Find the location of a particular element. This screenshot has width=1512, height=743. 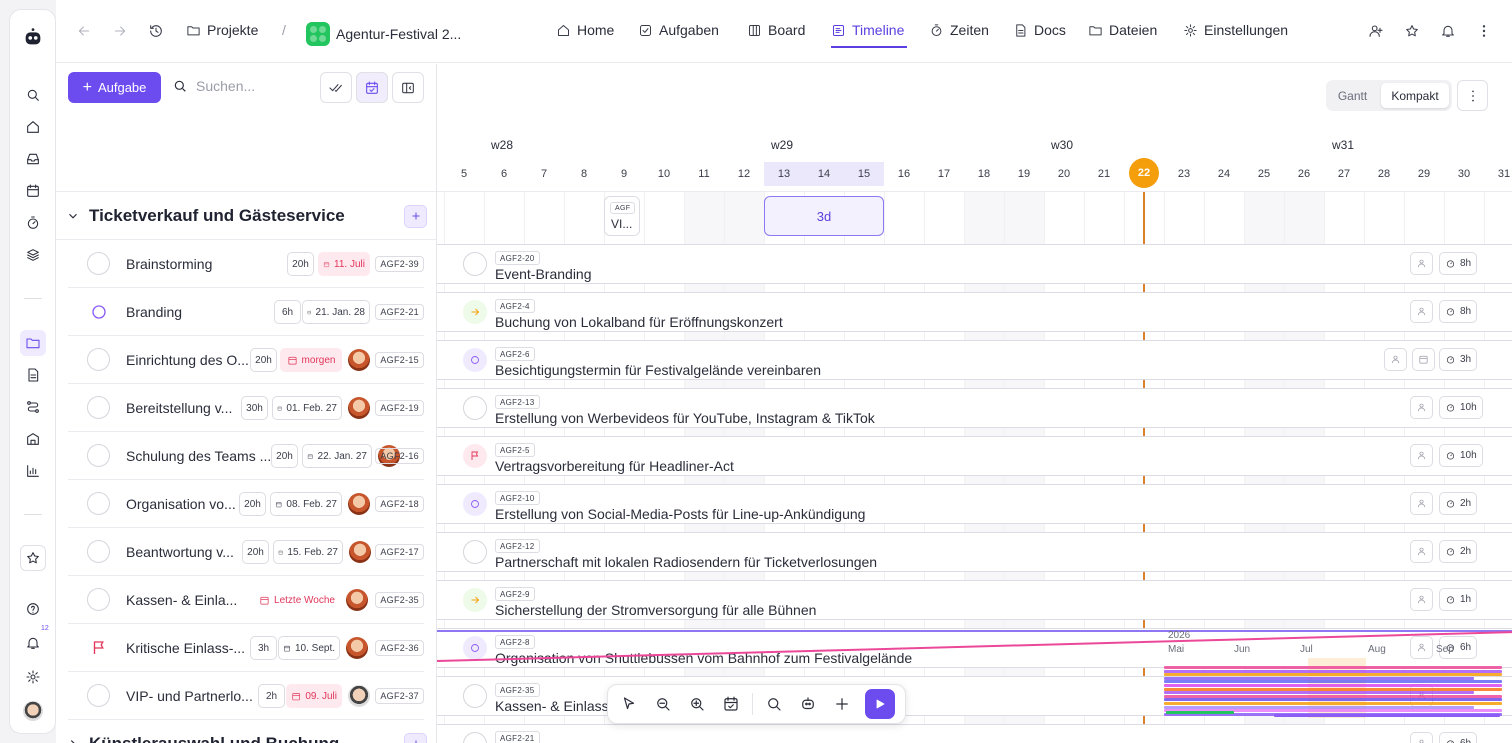

task-row: Einrichtung des O... 20h morgen AGF2-15 is located at coordinates (246, 360).